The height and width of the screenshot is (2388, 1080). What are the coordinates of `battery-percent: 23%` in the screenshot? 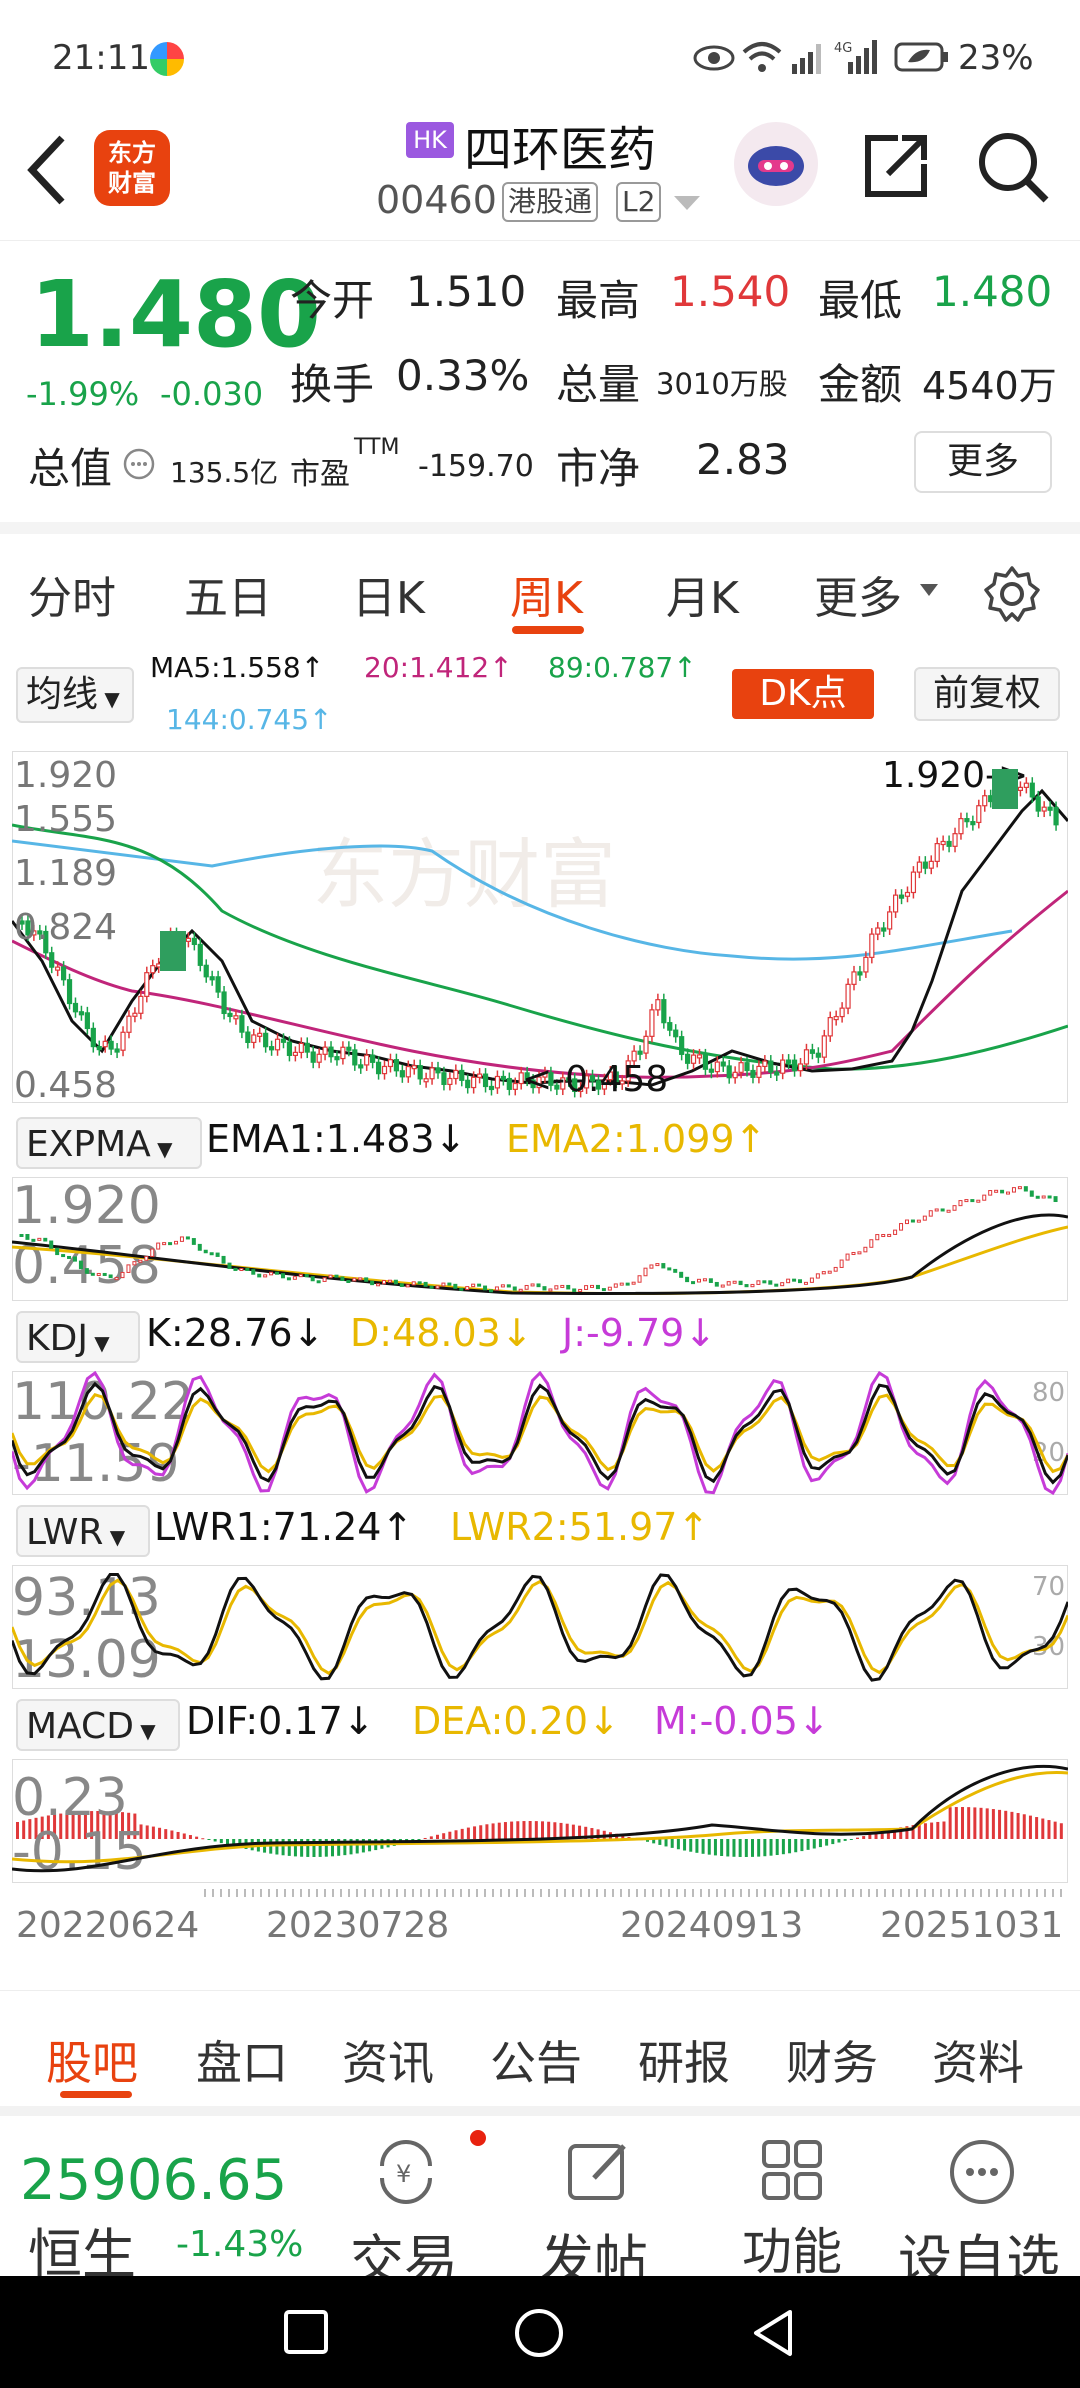 It's located at (996, 58).